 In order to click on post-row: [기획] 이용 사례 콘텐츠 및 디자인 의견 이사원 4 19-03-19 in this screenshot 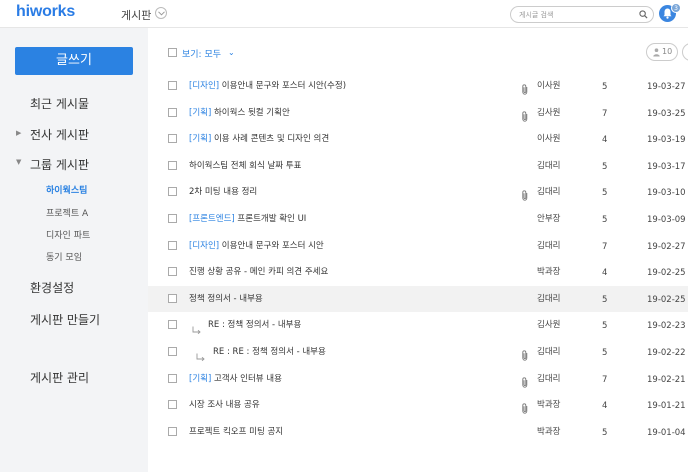, I will do `click(418, 139)`.